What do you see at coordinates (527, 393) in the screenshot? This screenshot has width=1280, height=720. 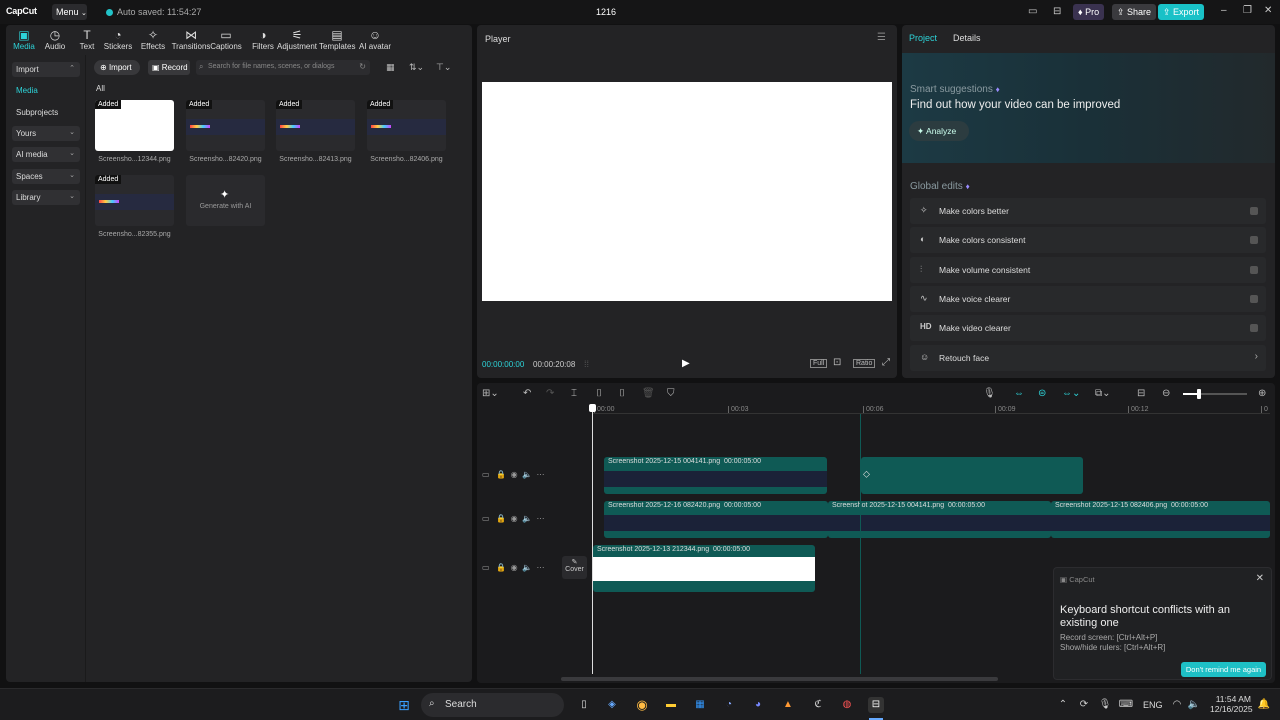 I see `undo-icon: ↶` at bounding box center [527, 393].